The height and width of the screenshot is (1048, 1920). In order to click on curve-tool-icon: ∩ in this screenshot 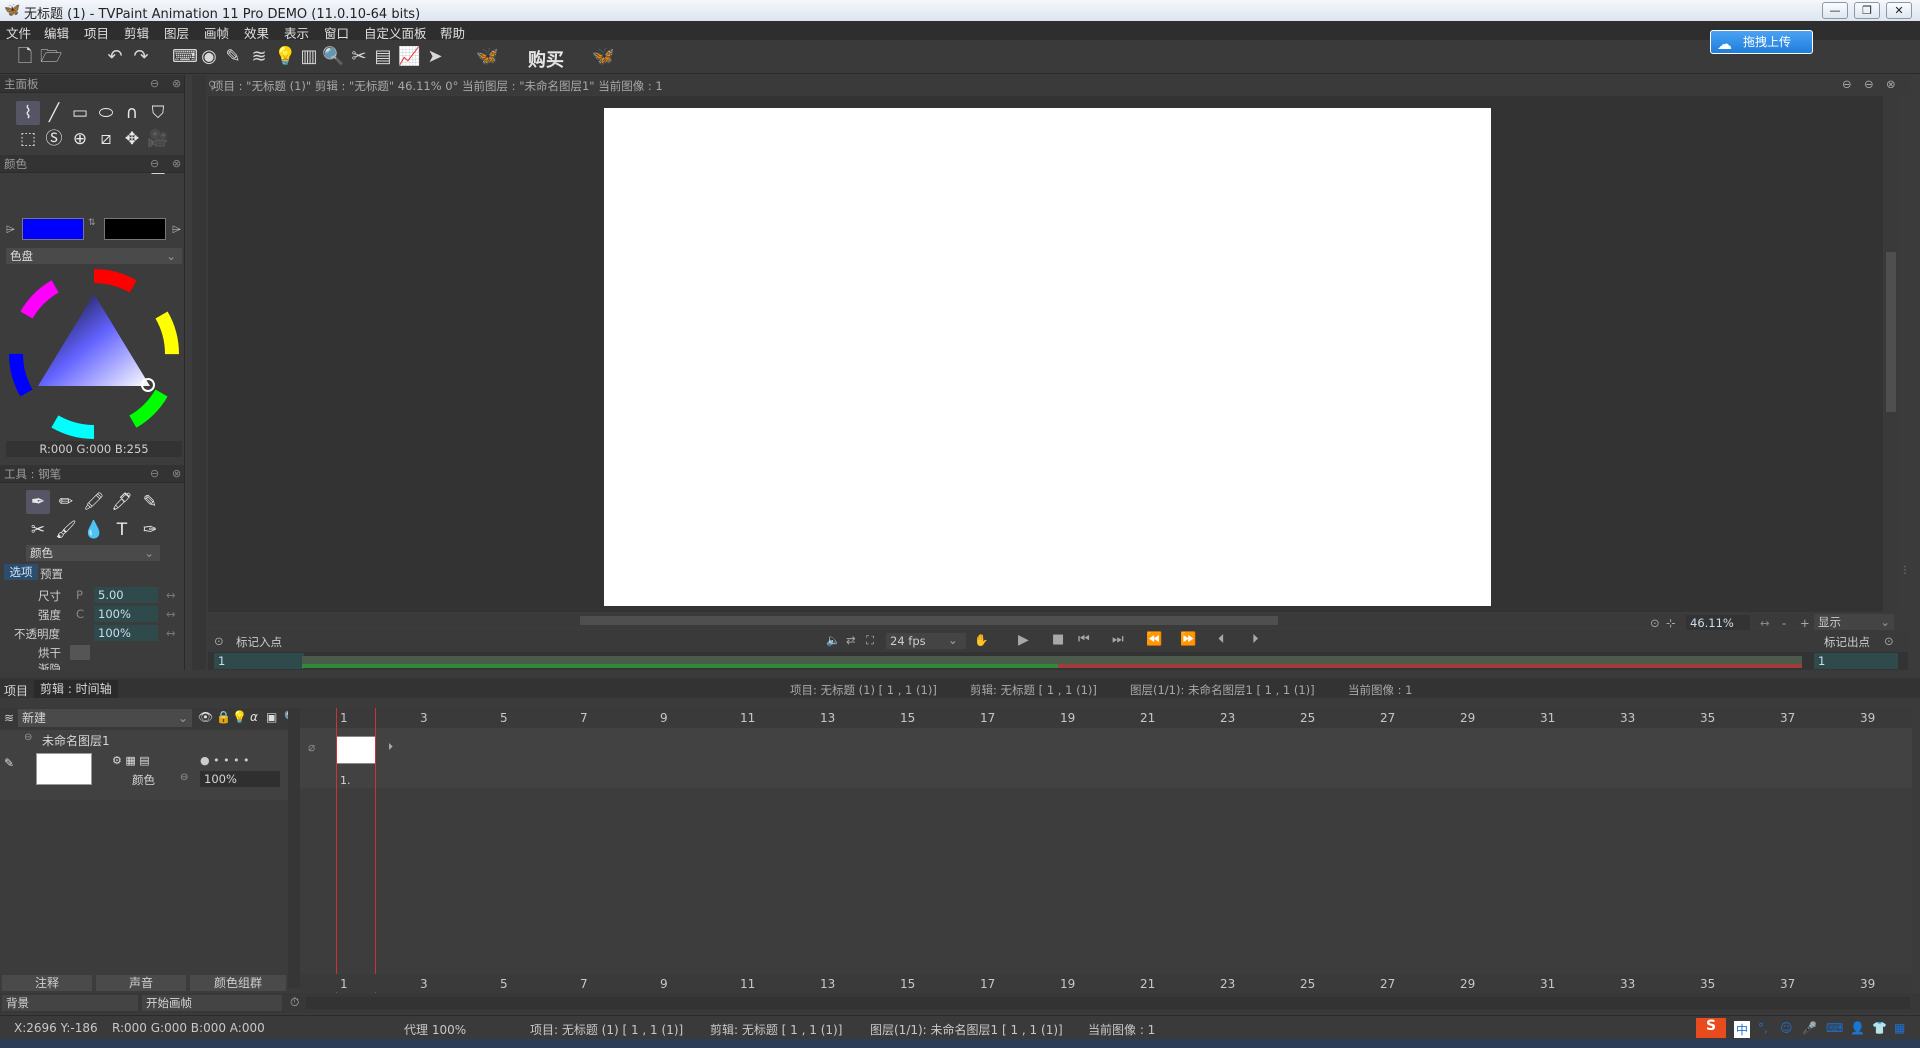, I will do `click(132, 113)`.